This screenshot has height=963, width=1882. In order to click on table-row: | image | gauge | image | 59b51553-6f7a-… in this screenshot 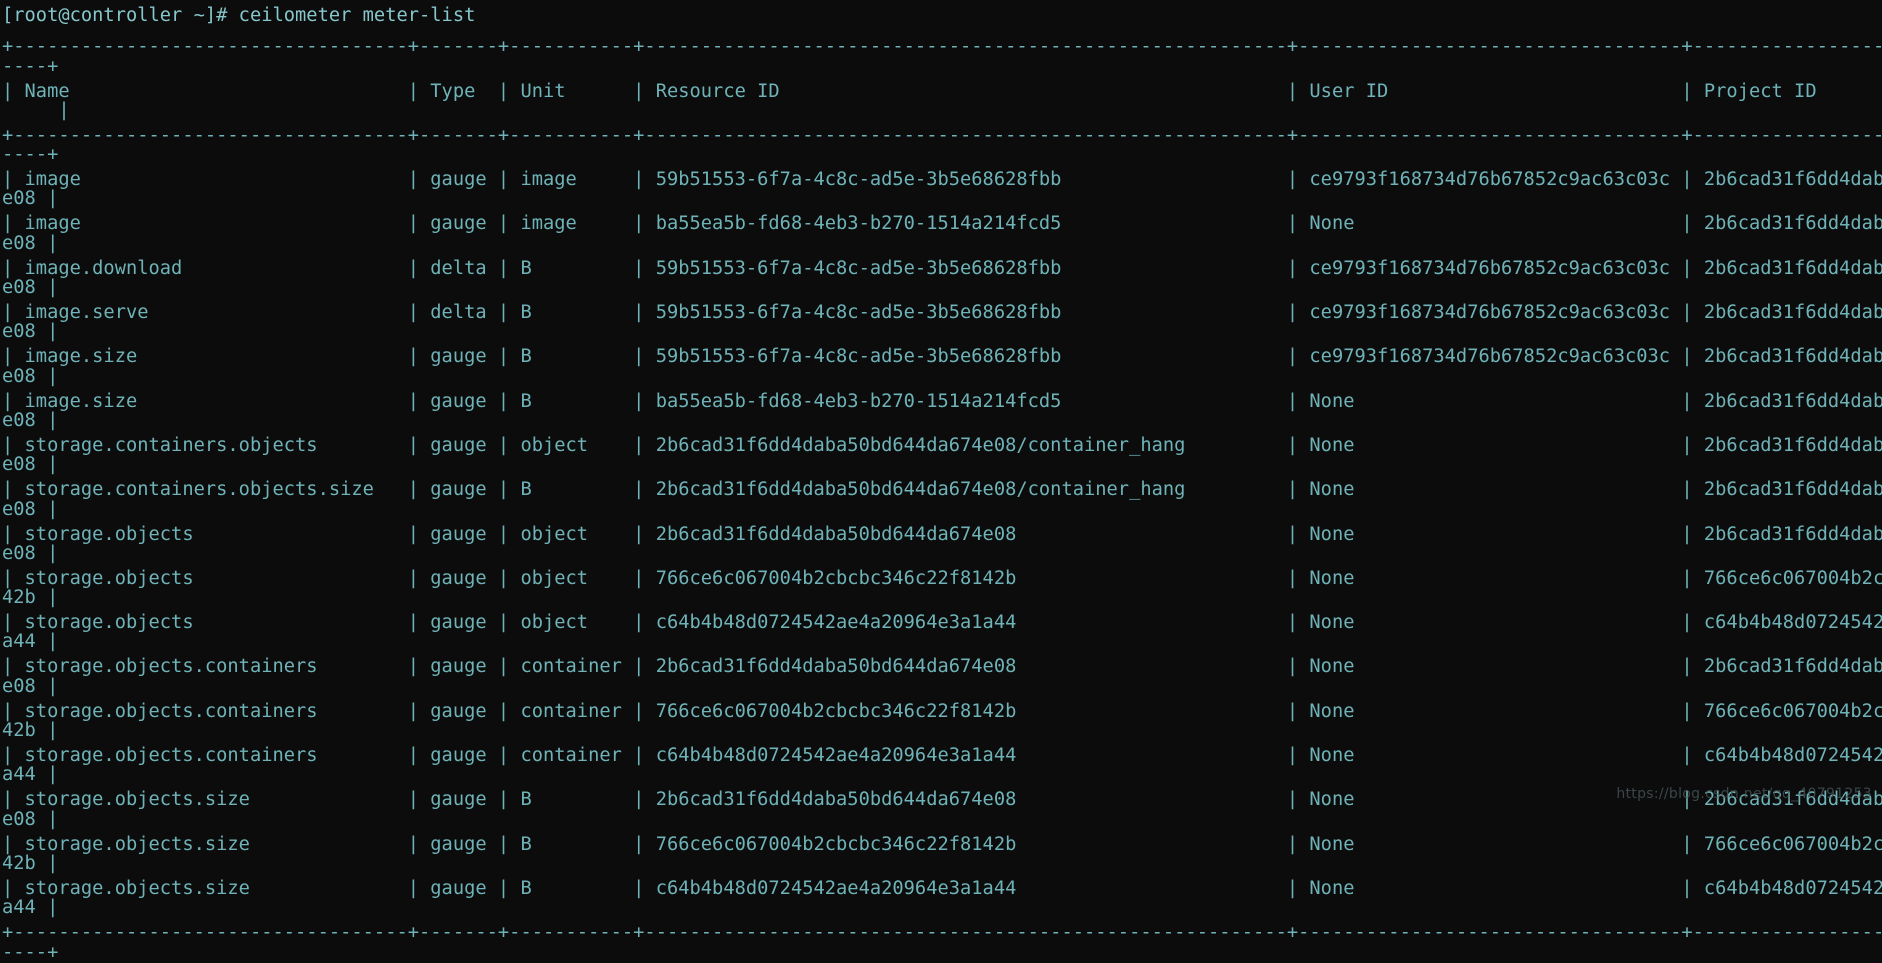, I will do `click(942, 180)`.